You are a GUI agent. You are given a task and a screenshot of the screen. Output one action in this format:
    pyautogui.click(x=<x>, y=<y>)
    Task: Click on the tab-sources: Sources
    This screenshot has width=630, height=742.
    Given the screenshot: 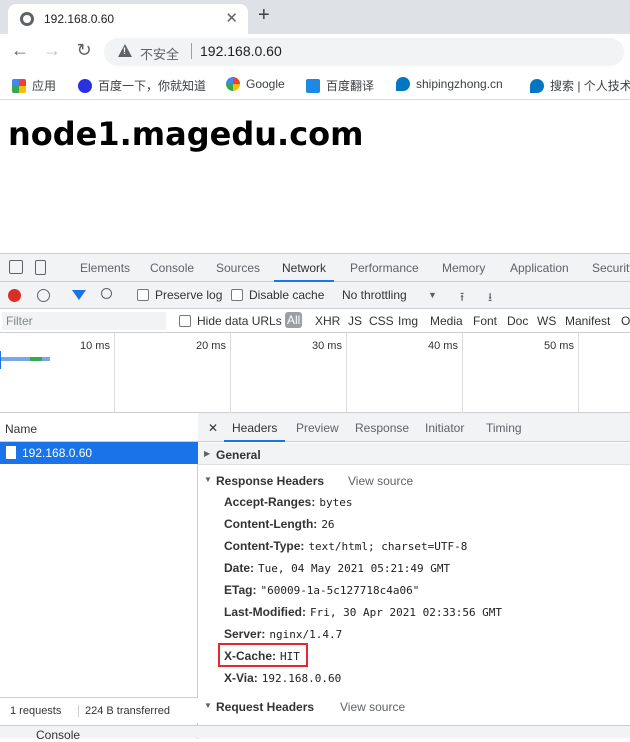 What is the action you would take?
    pyautogui.click(x=238, y=268)
    